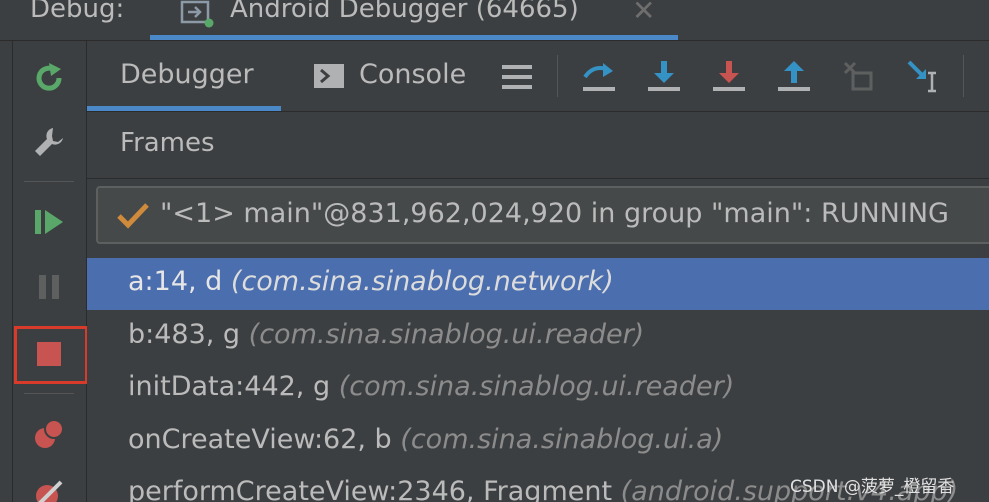 This screenshot has width=989, height=502. Describe the element at coordinates (413, 74) in the screenshot. I see `tab-console-label: Console` at that location.